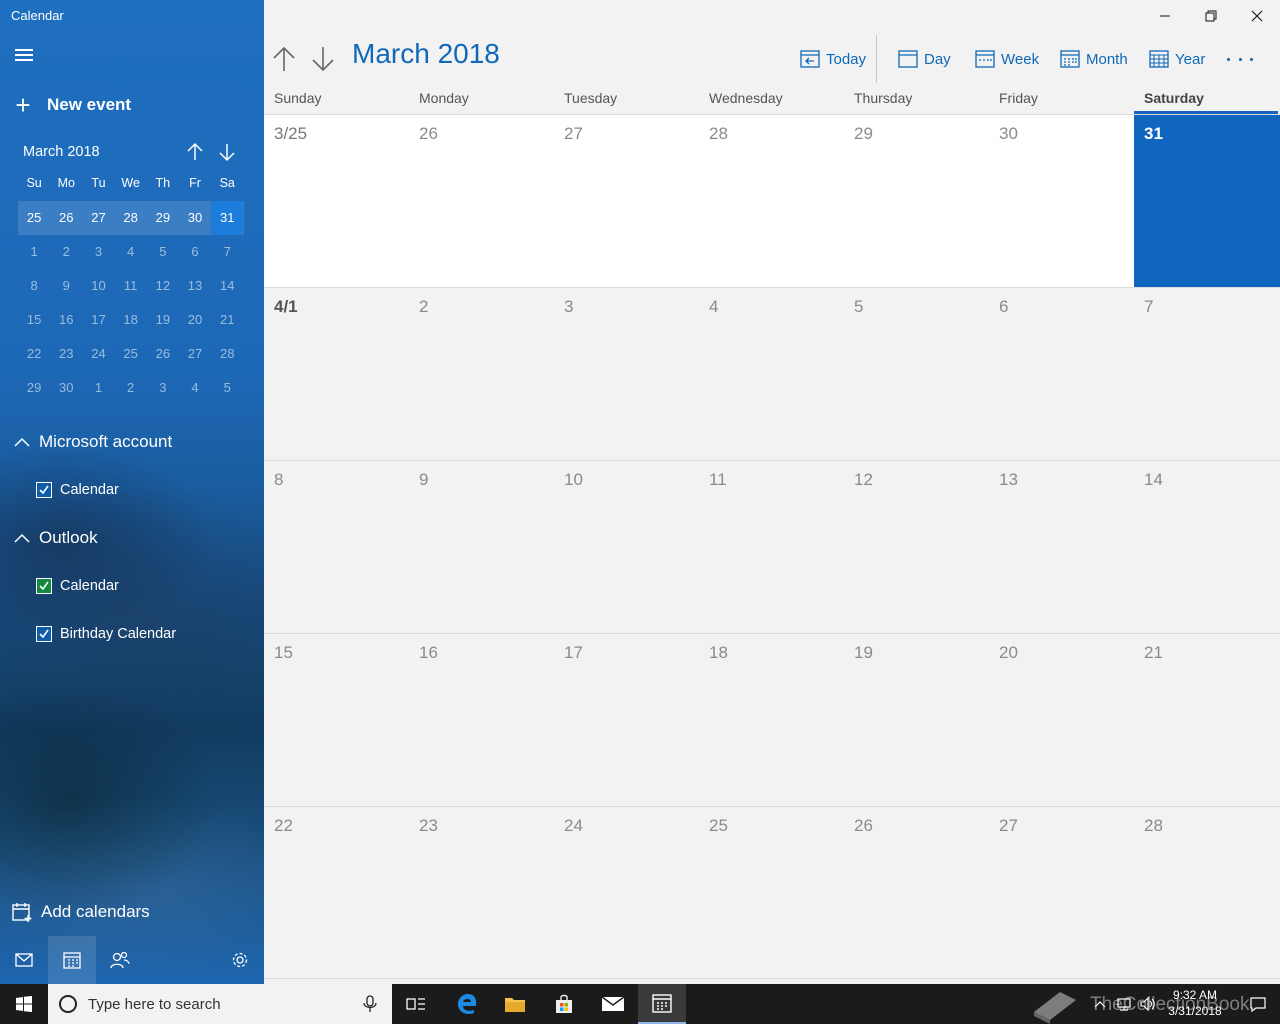 The image size is (1280, 1024). What do you see at coordinates (131, 354) in the screenshot?
I see `mini-calendar-day: 25` at bounding box center [131, 354].